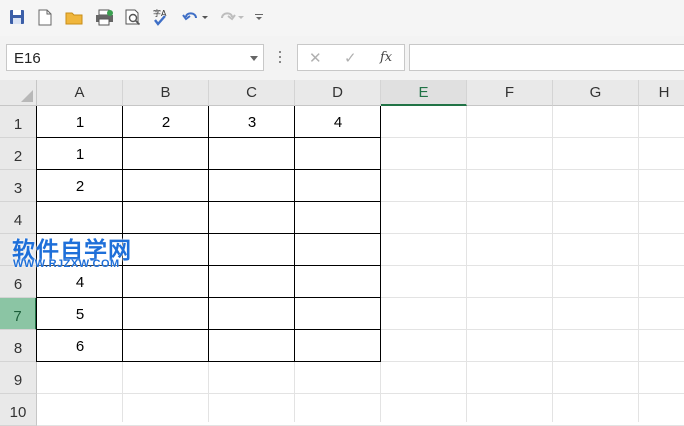 The height and width of the screenshot is (426, 684). I want to click on column-header-g: G, so click(596, 93).